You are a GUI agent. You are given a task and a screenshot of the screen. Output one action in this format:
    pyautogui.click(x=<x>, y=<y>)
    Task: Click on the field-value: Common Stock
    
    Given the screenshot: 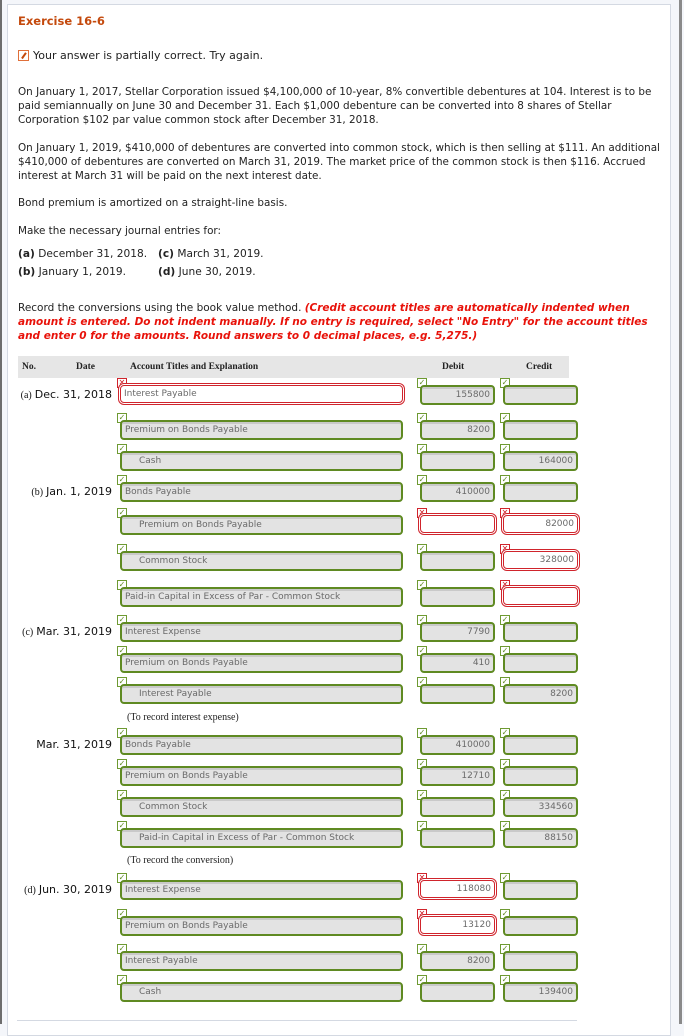 What is the action you would take?
    pyautogui.click(x=173, y=807)
    